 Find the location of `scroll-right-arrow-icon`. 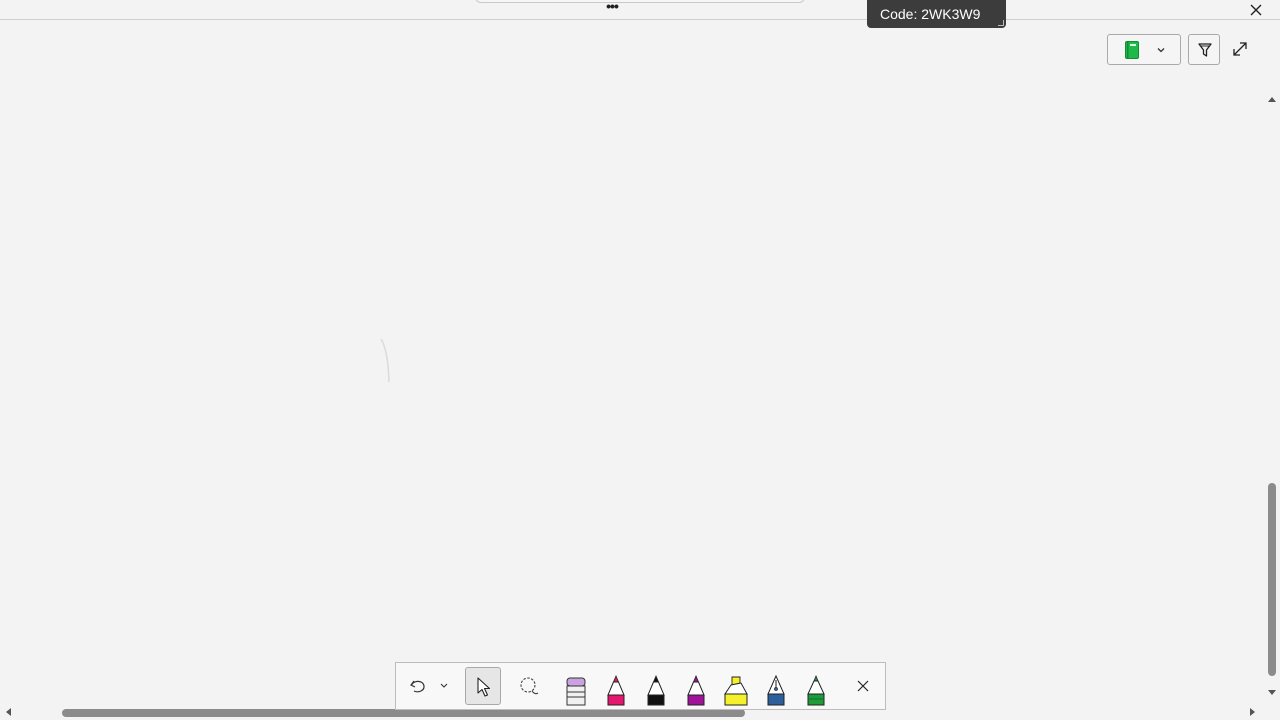

scroll-right-arrow-icon is located at coordinates (1253, 712).